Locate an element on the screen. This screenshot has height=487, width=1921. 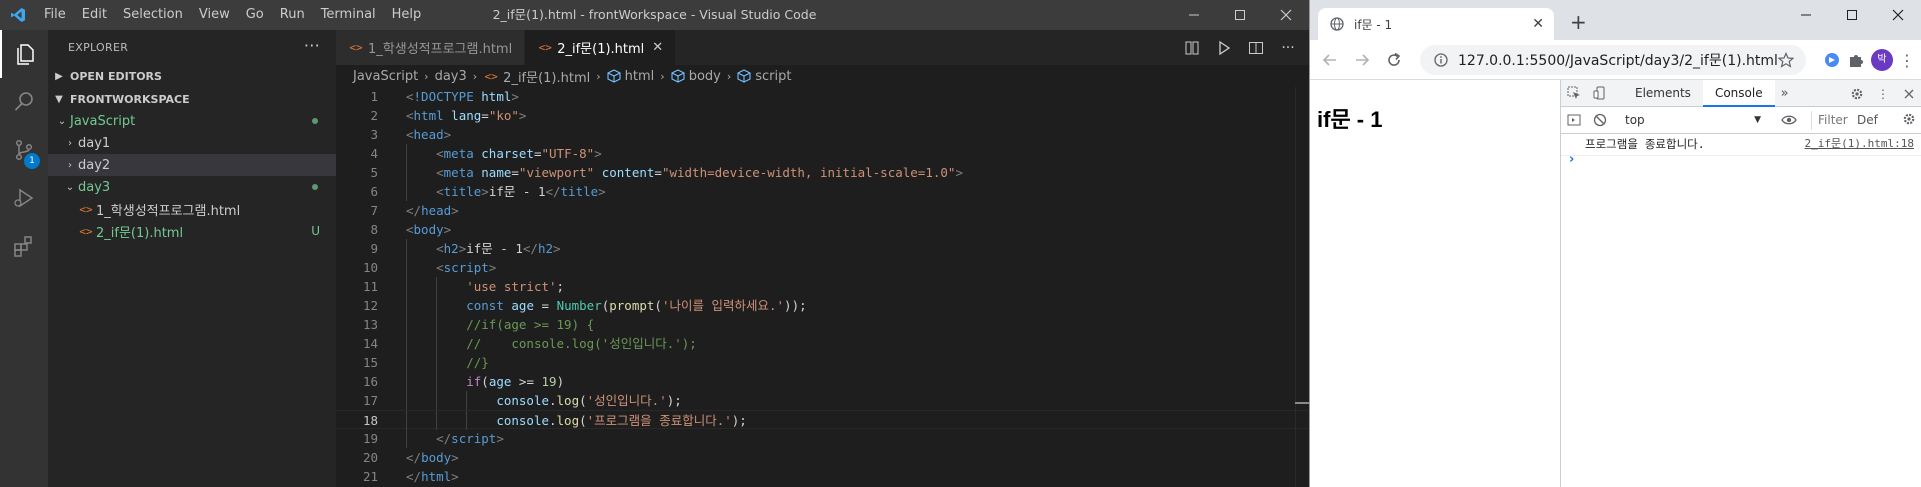
menu-run: Run is located at coordinates (292, 15).